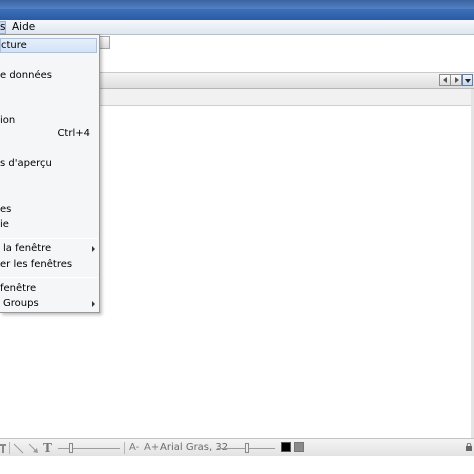 The width and height of the screenshot is (474, 474). Describe the element at coordinates (237, 4) in the screenshot. I see `title-bar-sheen` at that location.